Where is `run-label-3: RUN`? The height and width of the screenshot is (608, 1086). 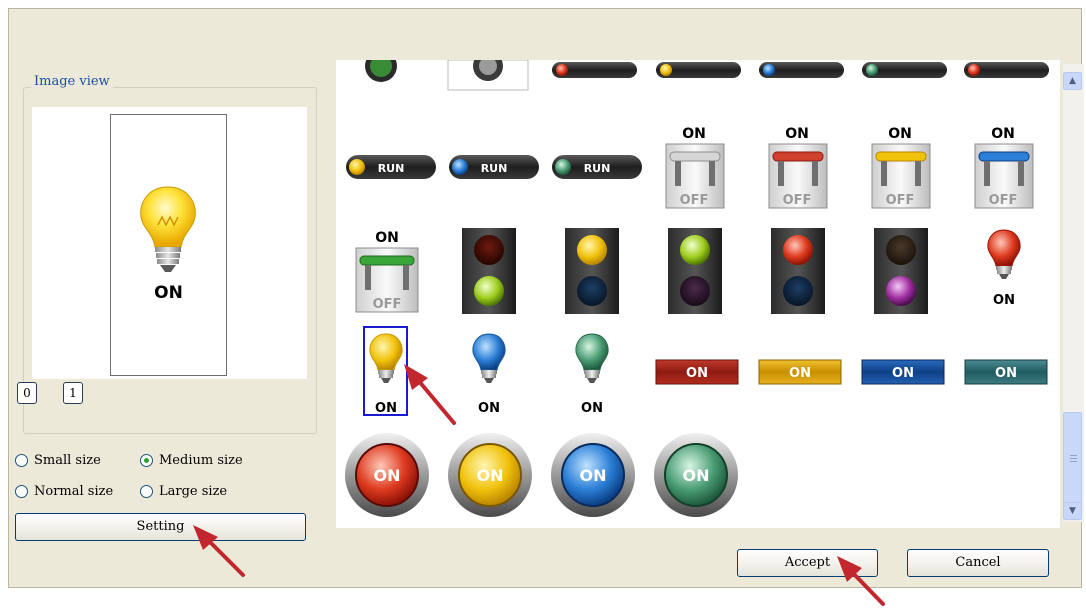
run-label-3: RUN is located at coordinates (597, 168).